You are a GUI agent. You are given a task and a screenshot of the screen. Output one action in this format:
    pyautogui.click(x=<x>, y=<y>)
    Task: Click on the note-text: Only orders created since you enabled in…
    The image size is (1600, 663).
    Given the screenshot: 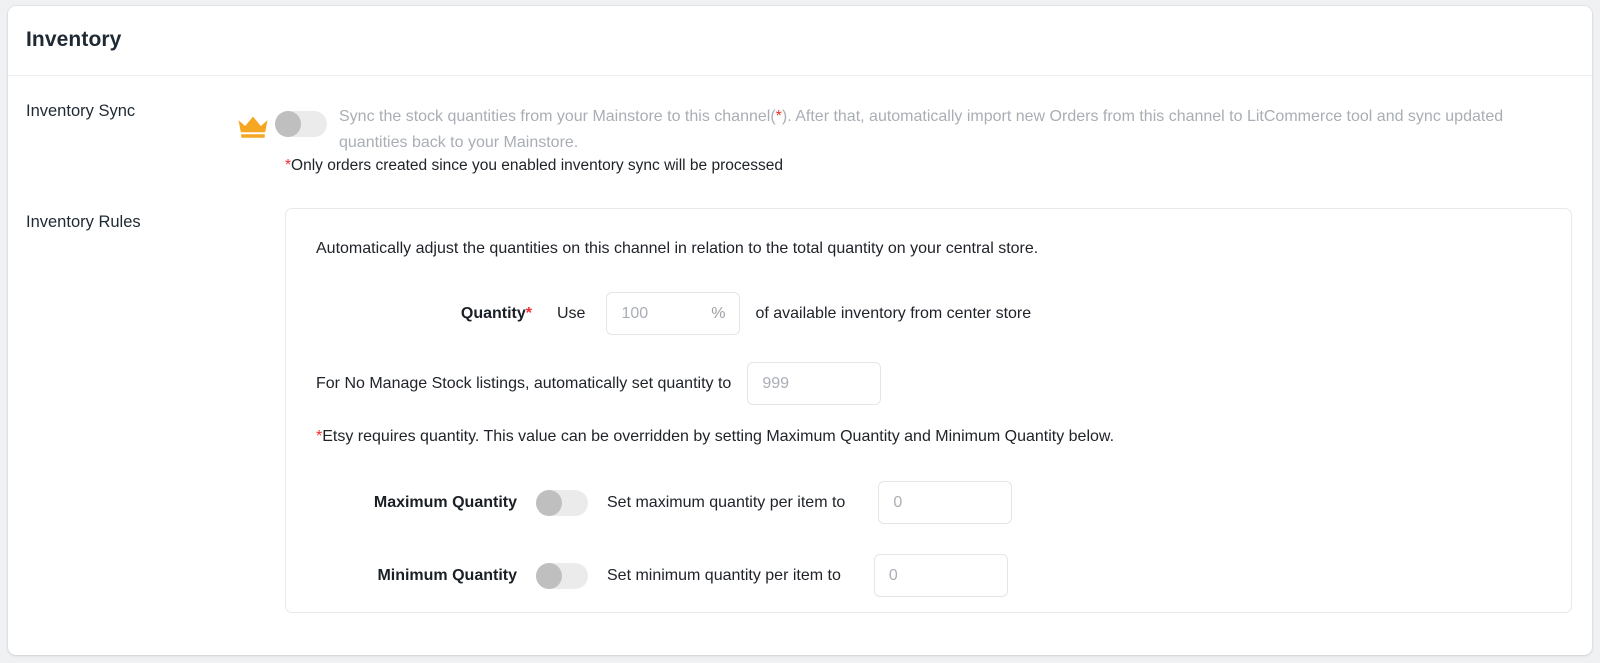 What is the action you would take?
    pyautogui.click(x=537, y=165)
    